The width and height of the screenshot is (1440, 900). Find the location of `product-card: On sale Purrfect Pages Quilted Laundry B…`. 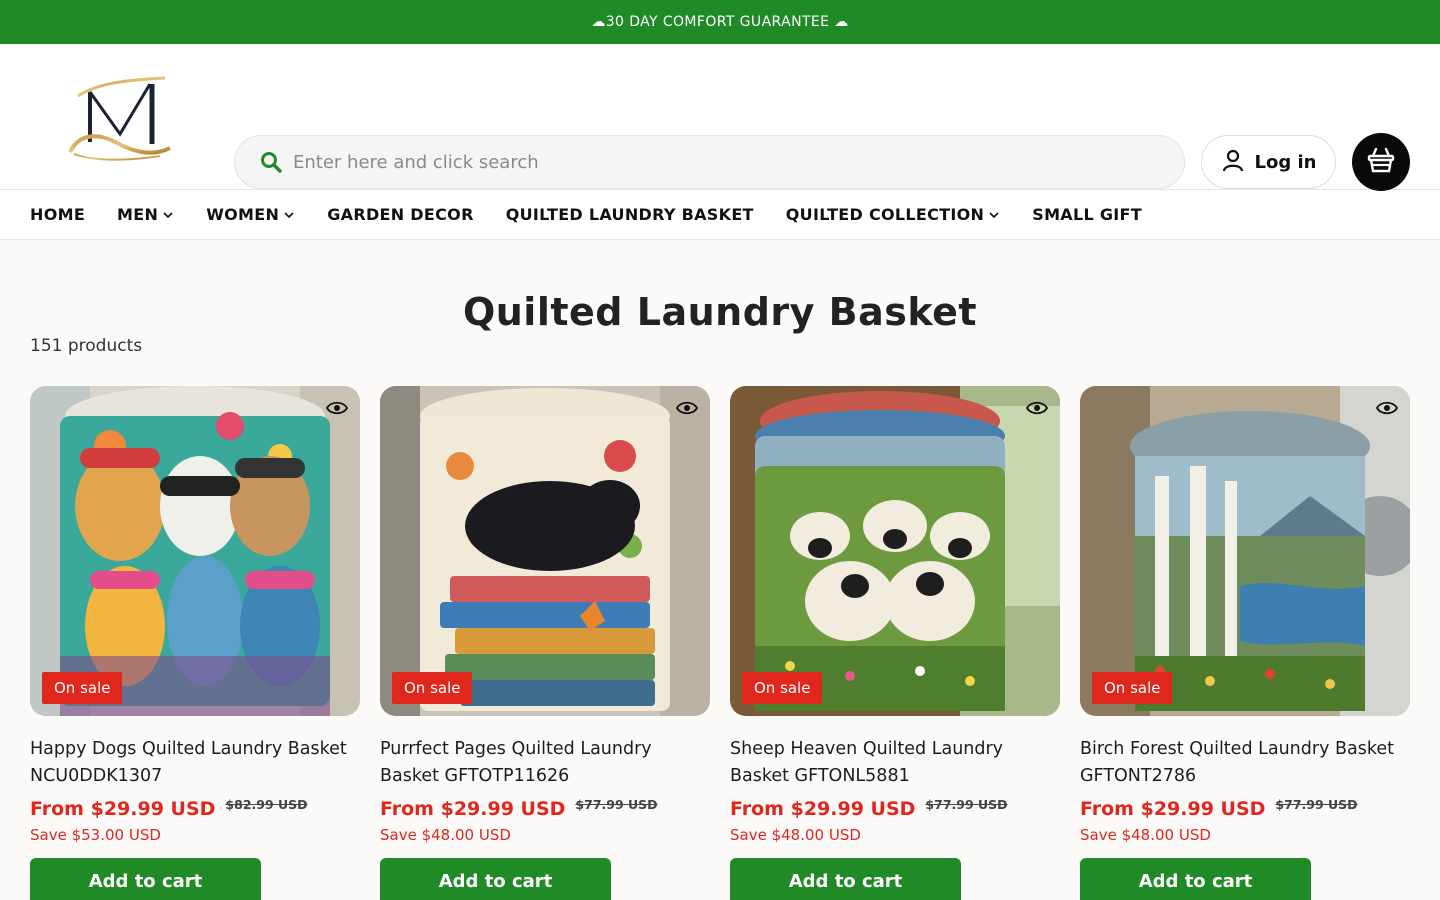

product-card: On sale Purrfect Pages Quilted Laundry B… is located at coordinates (545, 643).